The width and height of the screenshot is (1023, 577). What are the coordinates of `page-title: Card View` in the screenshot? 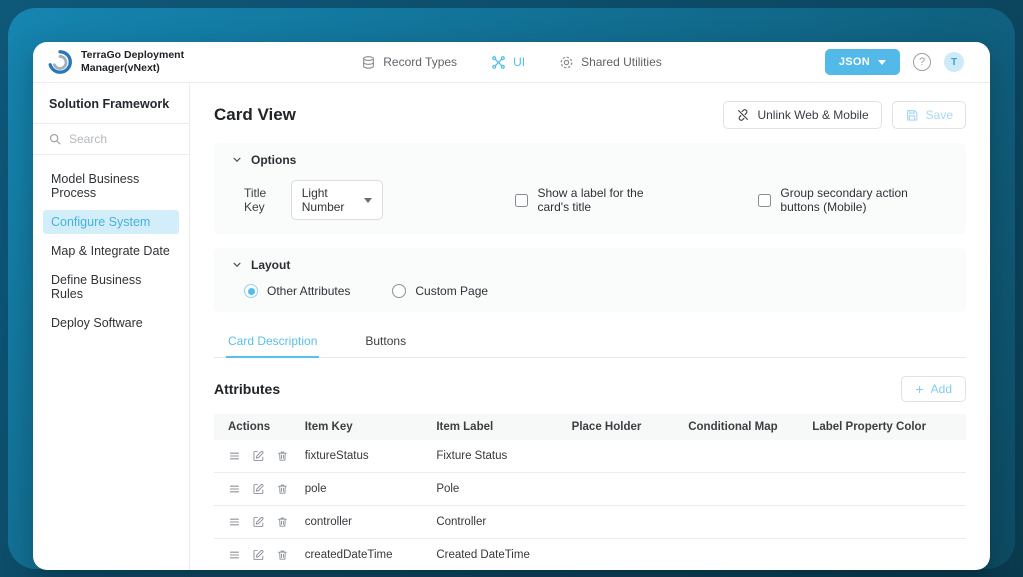 It's located at (255, 114).